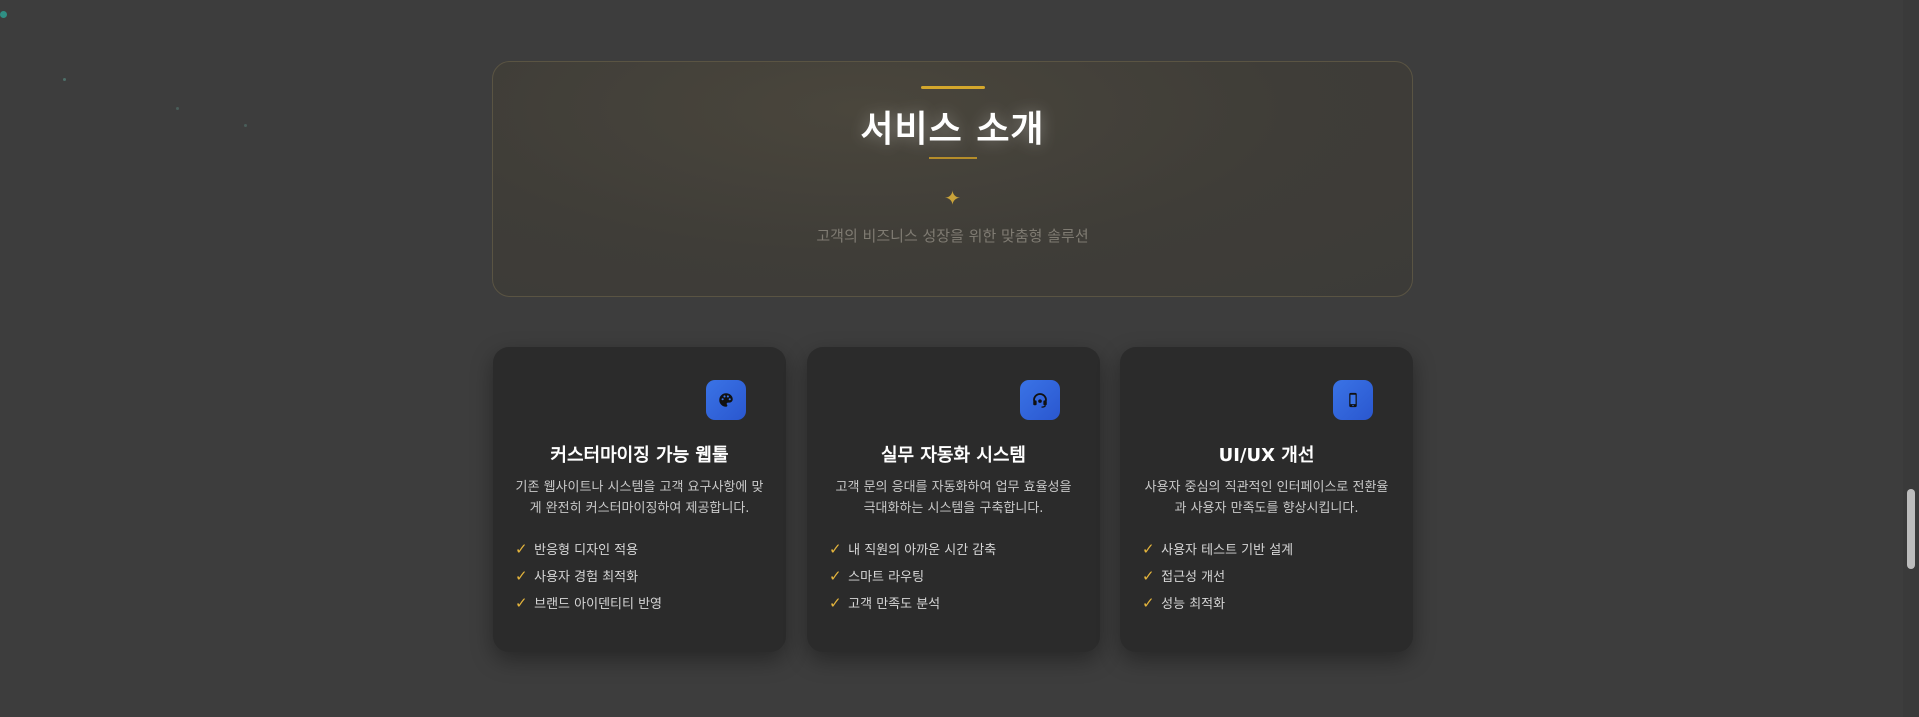 The width and height of the screenshot is (1919, 717). Describe the element at coordinates (952, 236) in the screenshot. I see `section-subtitle: 고객의 비즈니스 성장을 위한 맞춤형 솔루션` at that location.